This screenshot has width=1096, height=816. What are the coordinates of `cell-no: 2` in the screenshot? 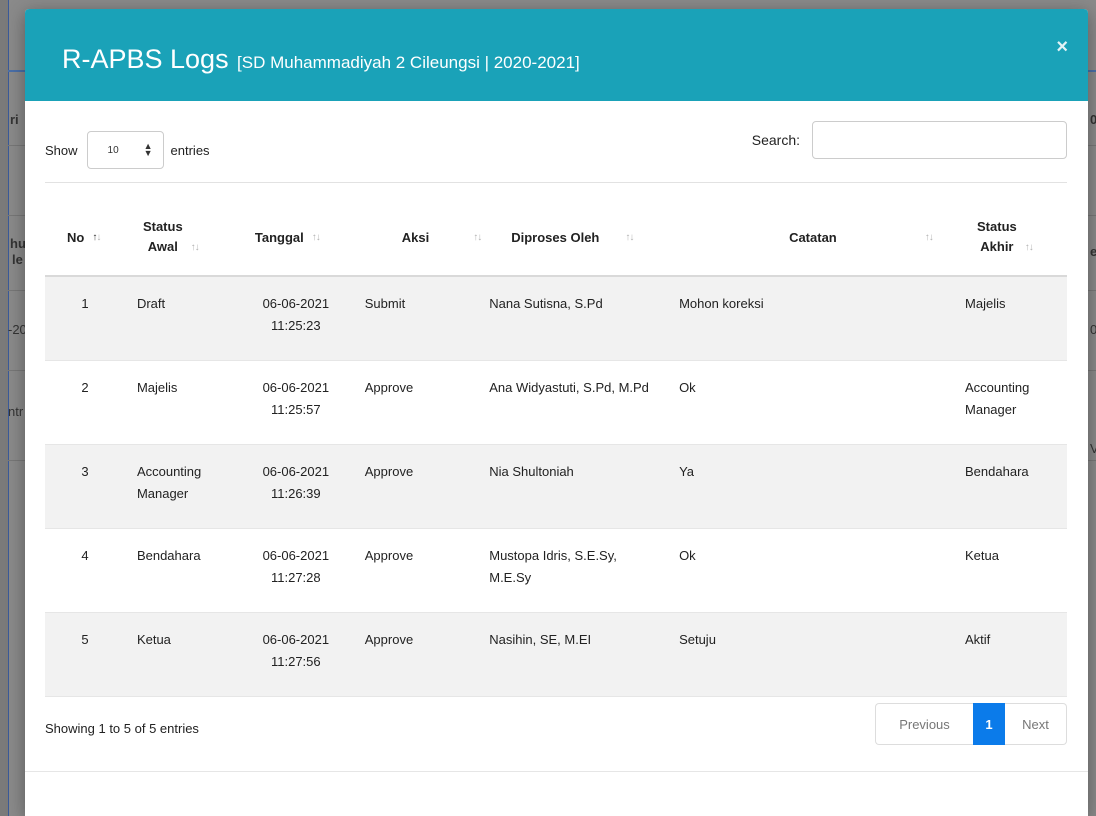 It's located at (85, 387).